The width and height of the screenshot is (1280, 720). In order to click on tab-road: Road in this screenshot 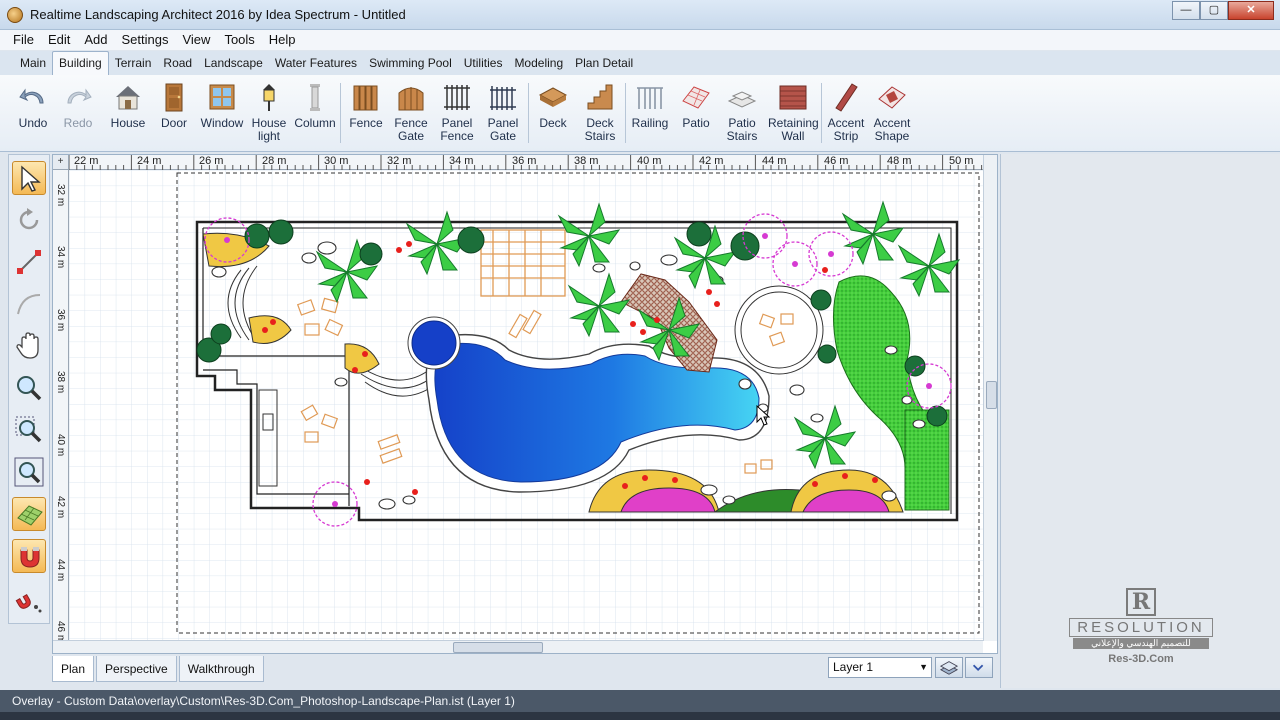, I will do `click(177, 63)`.